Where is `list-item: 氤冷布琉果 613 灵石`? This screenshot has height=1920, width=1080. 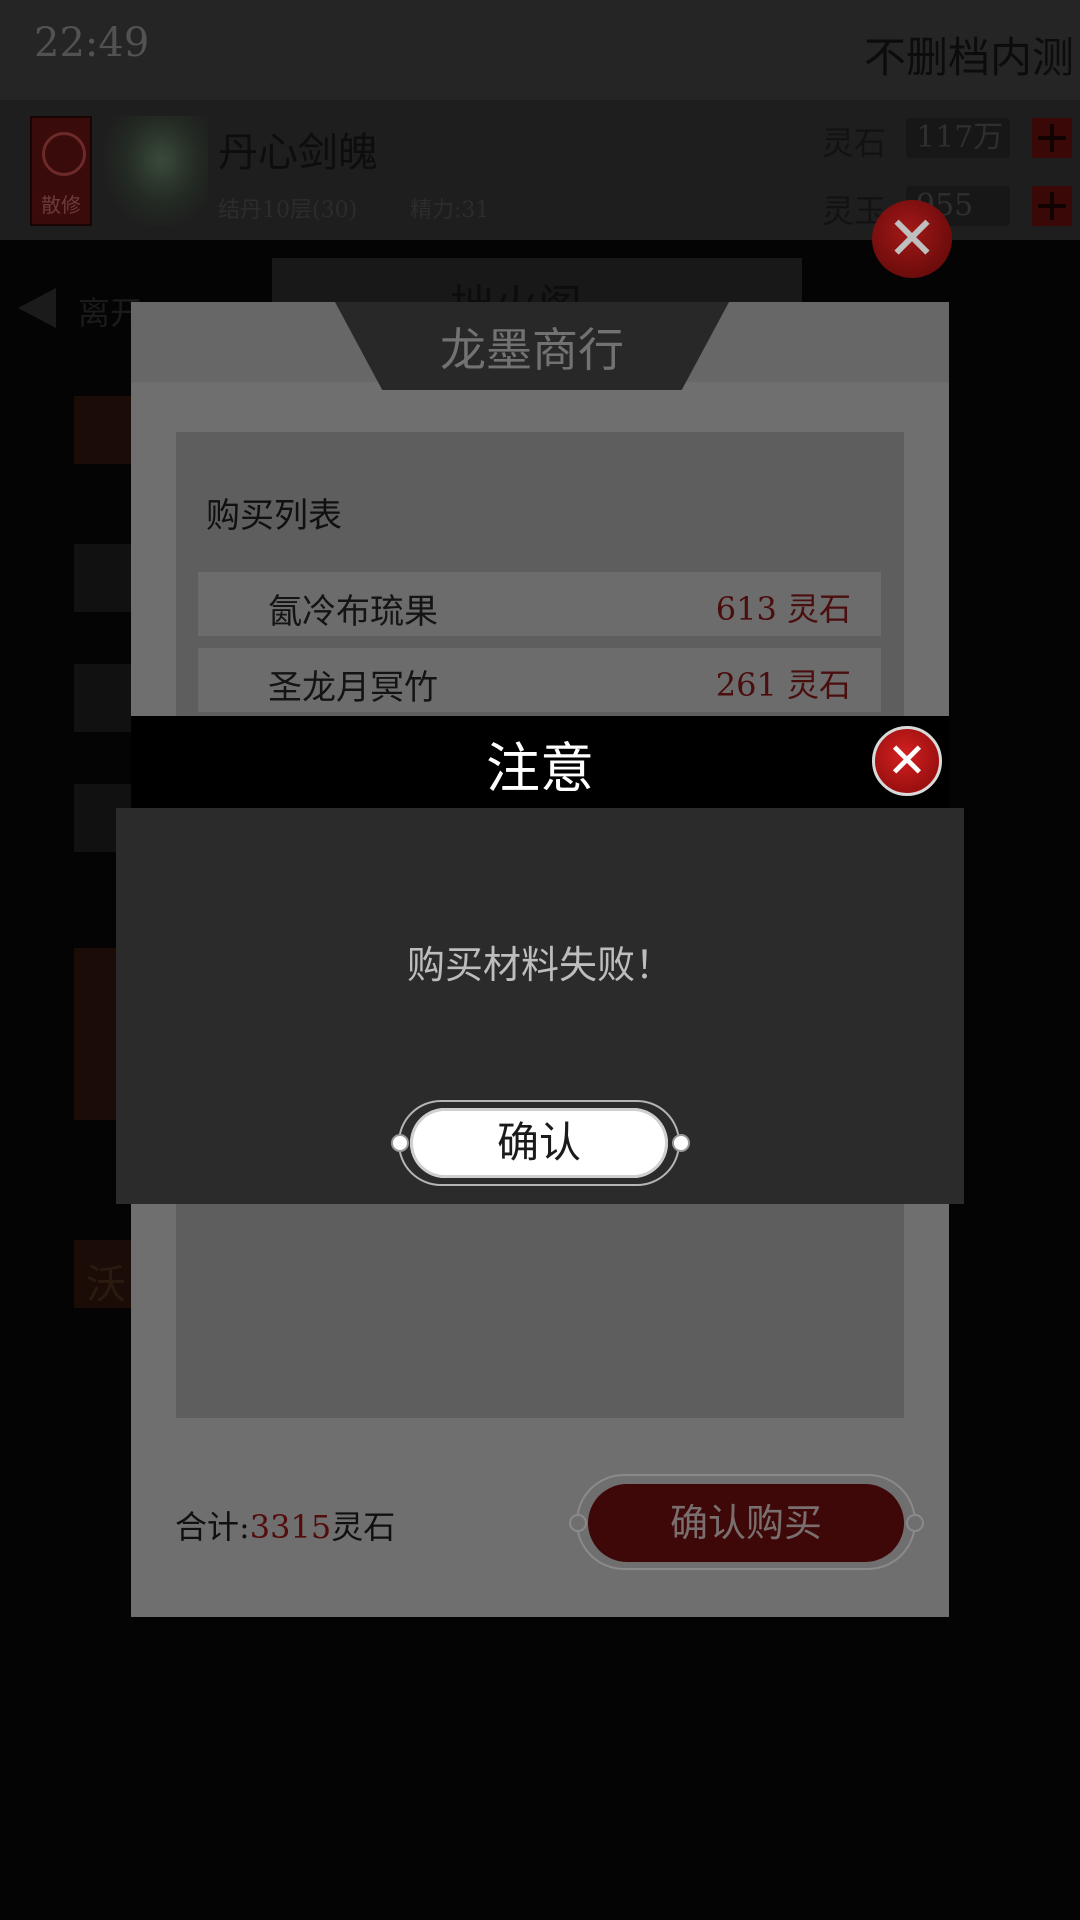 list-item: 氤冷布琉果 613 灵石 is located at coordinates (539, 604).